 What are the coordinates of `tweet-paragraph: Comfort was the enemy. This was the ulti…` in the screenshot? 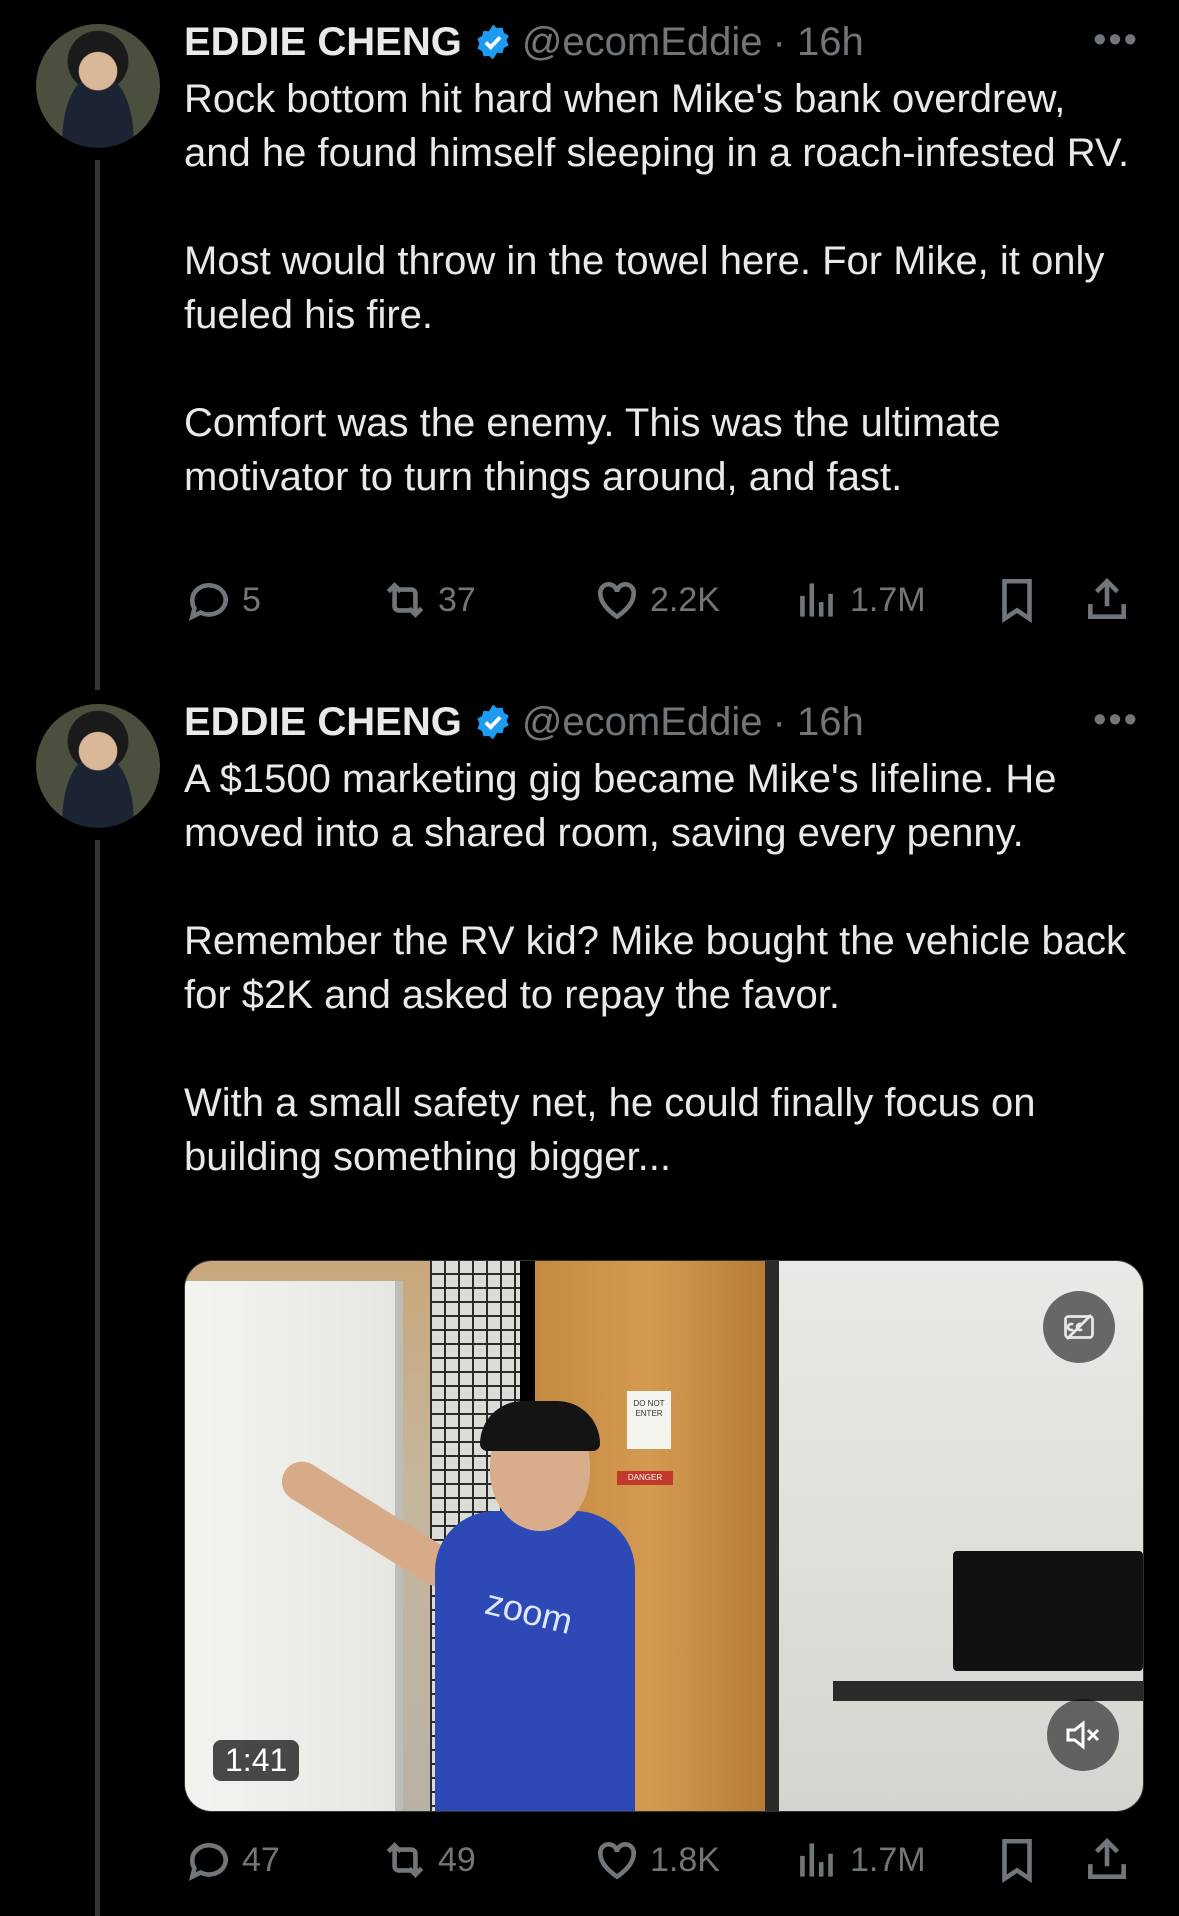 It's located at (592, 450).